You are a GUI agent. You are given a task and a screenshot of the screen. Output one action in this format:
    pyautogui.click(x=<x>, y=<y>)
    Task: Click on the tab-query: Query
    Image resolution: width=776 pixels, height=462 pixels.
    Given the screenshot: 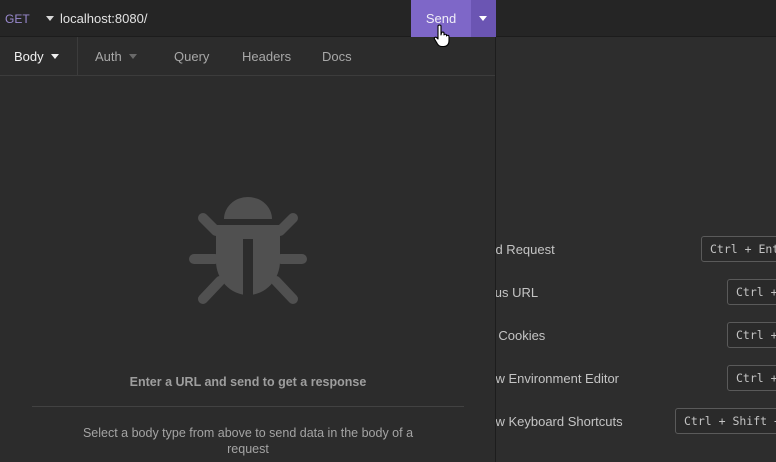 What is the action you would take?
    pyautogui.click(x=191, y=56)
    